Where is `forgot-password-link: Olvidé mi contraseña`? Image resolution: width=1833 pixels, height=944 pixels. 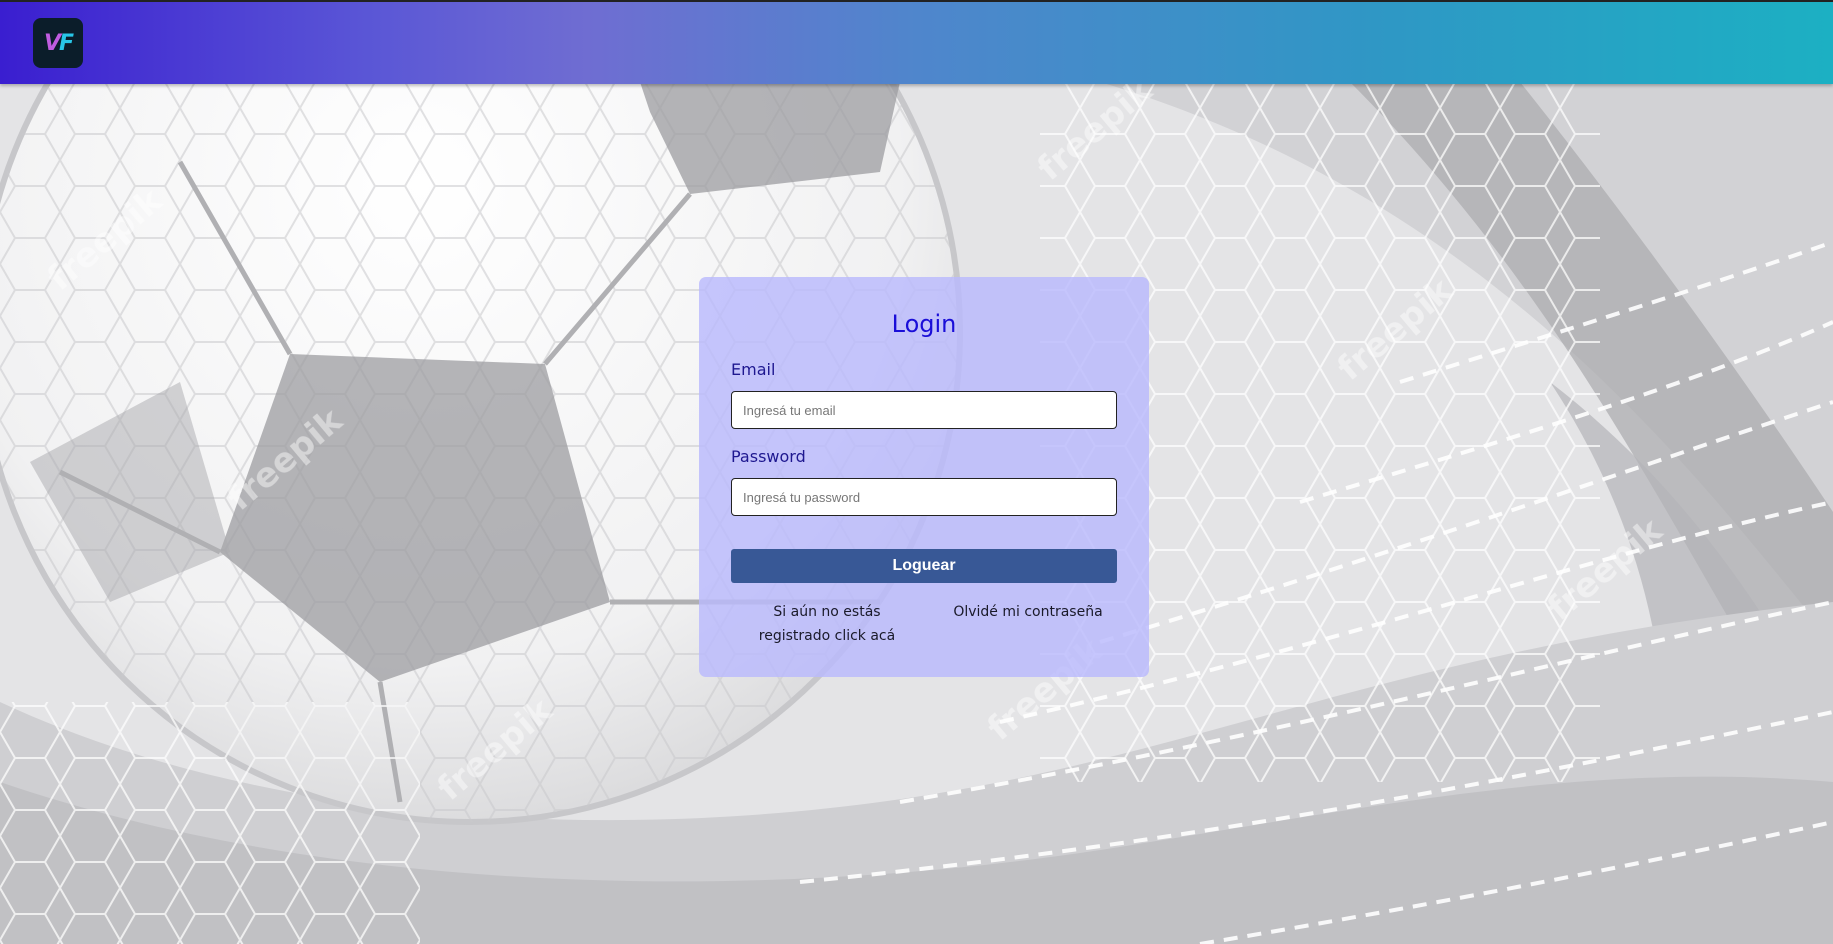 forgot-password-link: Olvidé mi contraseña is located at coordinates (1028, 612).